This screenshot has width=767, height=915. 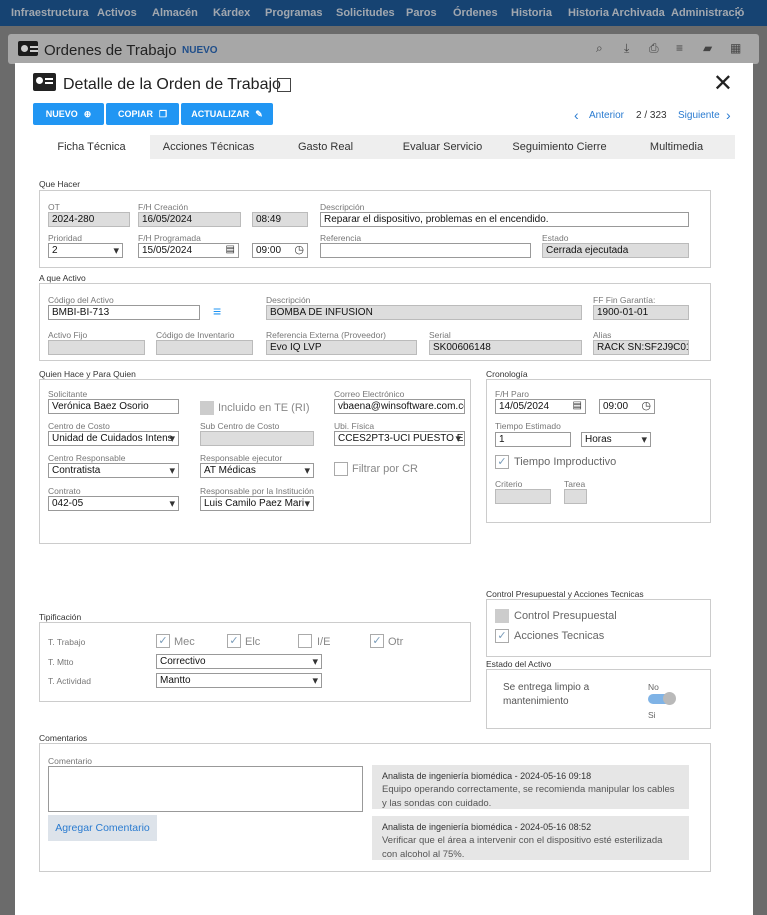 What do you see at coordinates (163, 641) in the screenshot?
I see `mec-checkbox: ✓` at bounding box center [163, 641].